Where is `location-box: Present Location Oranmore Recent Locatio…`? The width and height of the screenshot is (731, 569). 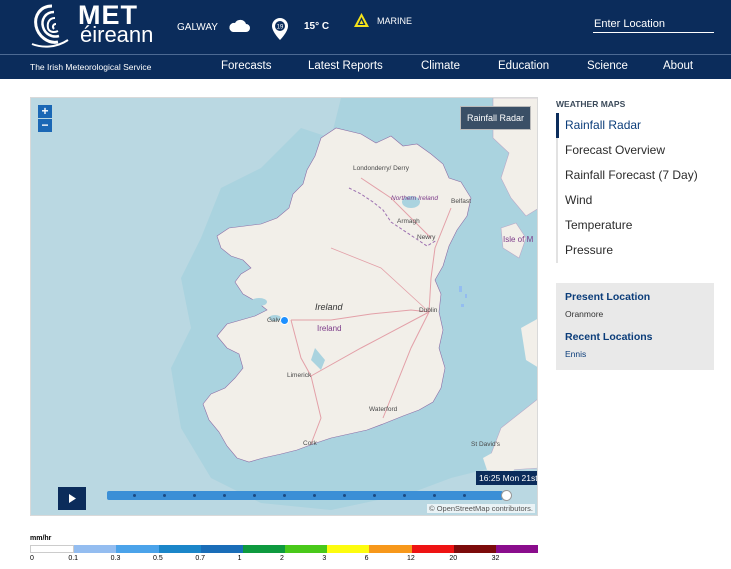
location-box: Present Location Oranmore Recent Locatio… is located at coordinates (635, 326).